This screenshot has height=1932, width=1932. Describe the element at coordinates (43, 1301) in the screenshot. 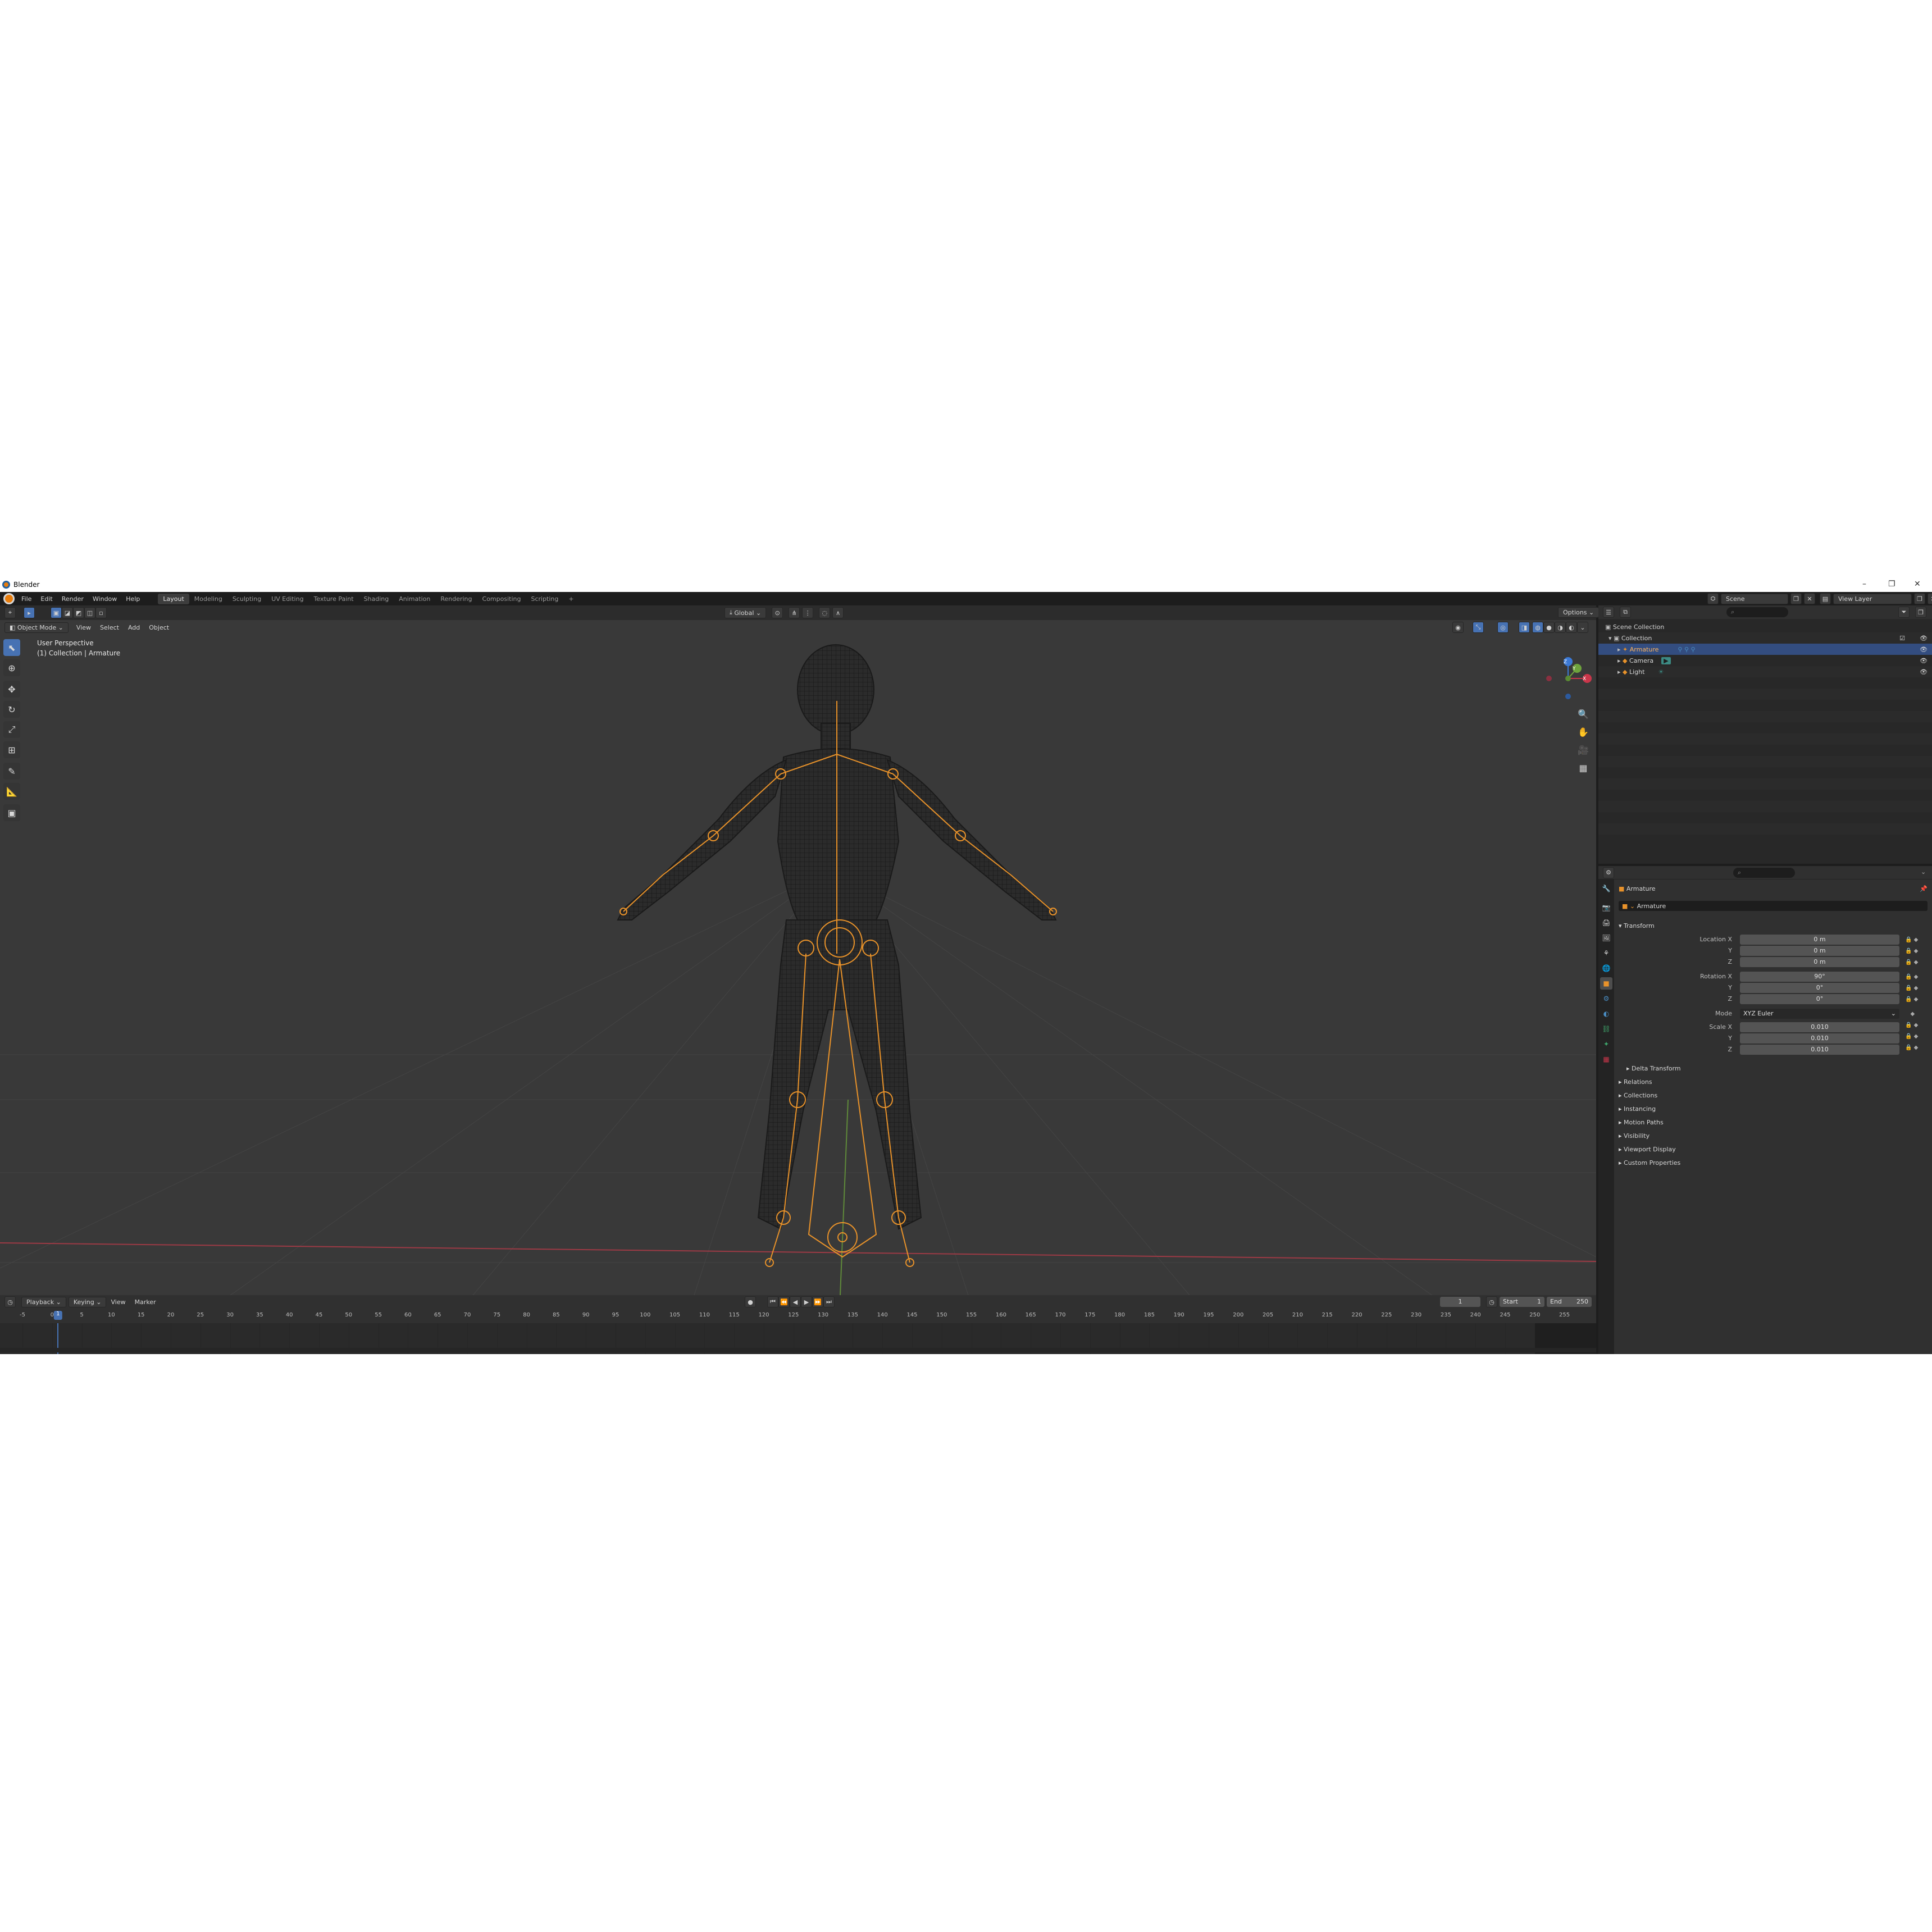

I see `playback-menu: Playback ⌄` at that location.